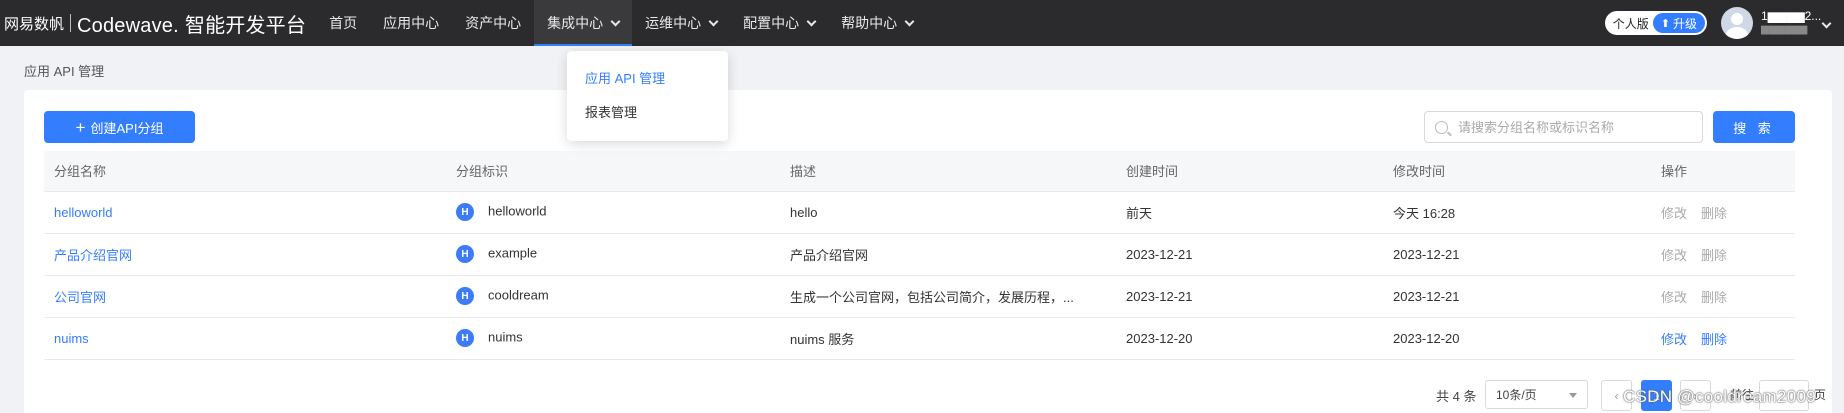 The height and width of the screenshot is (413, 1844). What do you see at coordinates (575, 23) in the screenshot?
I see `nav-integration-center-label: 集成中心` at bounding box center [575, 23].